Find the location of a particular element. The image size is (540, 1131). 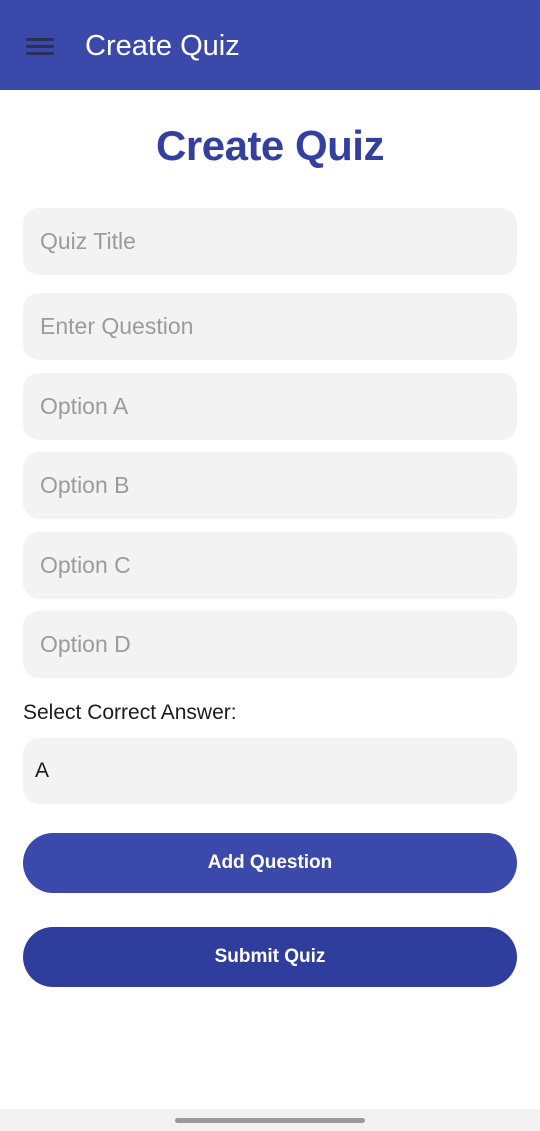

correct-answer-label: Select Correct Answer: is located at coordinates (130, 712).